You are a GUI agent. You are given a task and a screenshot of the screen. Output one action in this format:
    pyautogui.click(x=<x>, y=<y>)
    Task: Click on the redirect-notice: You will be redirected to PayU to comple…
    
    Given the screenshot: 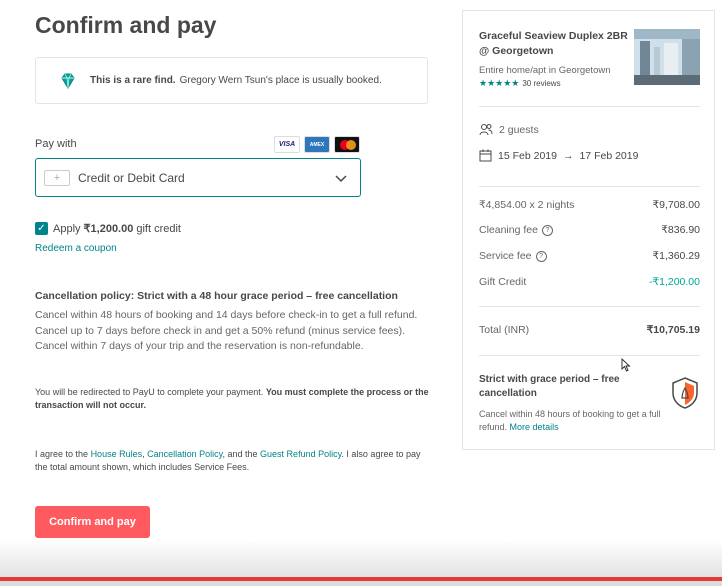 What is the action you would take?
    pyautogui.click(x=232, y=399)
    